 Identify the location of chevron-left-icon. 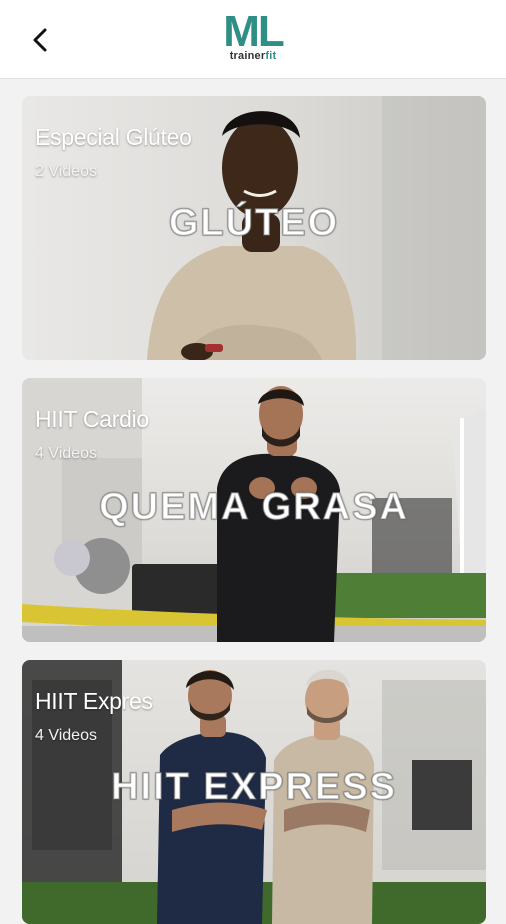
(40, 40).